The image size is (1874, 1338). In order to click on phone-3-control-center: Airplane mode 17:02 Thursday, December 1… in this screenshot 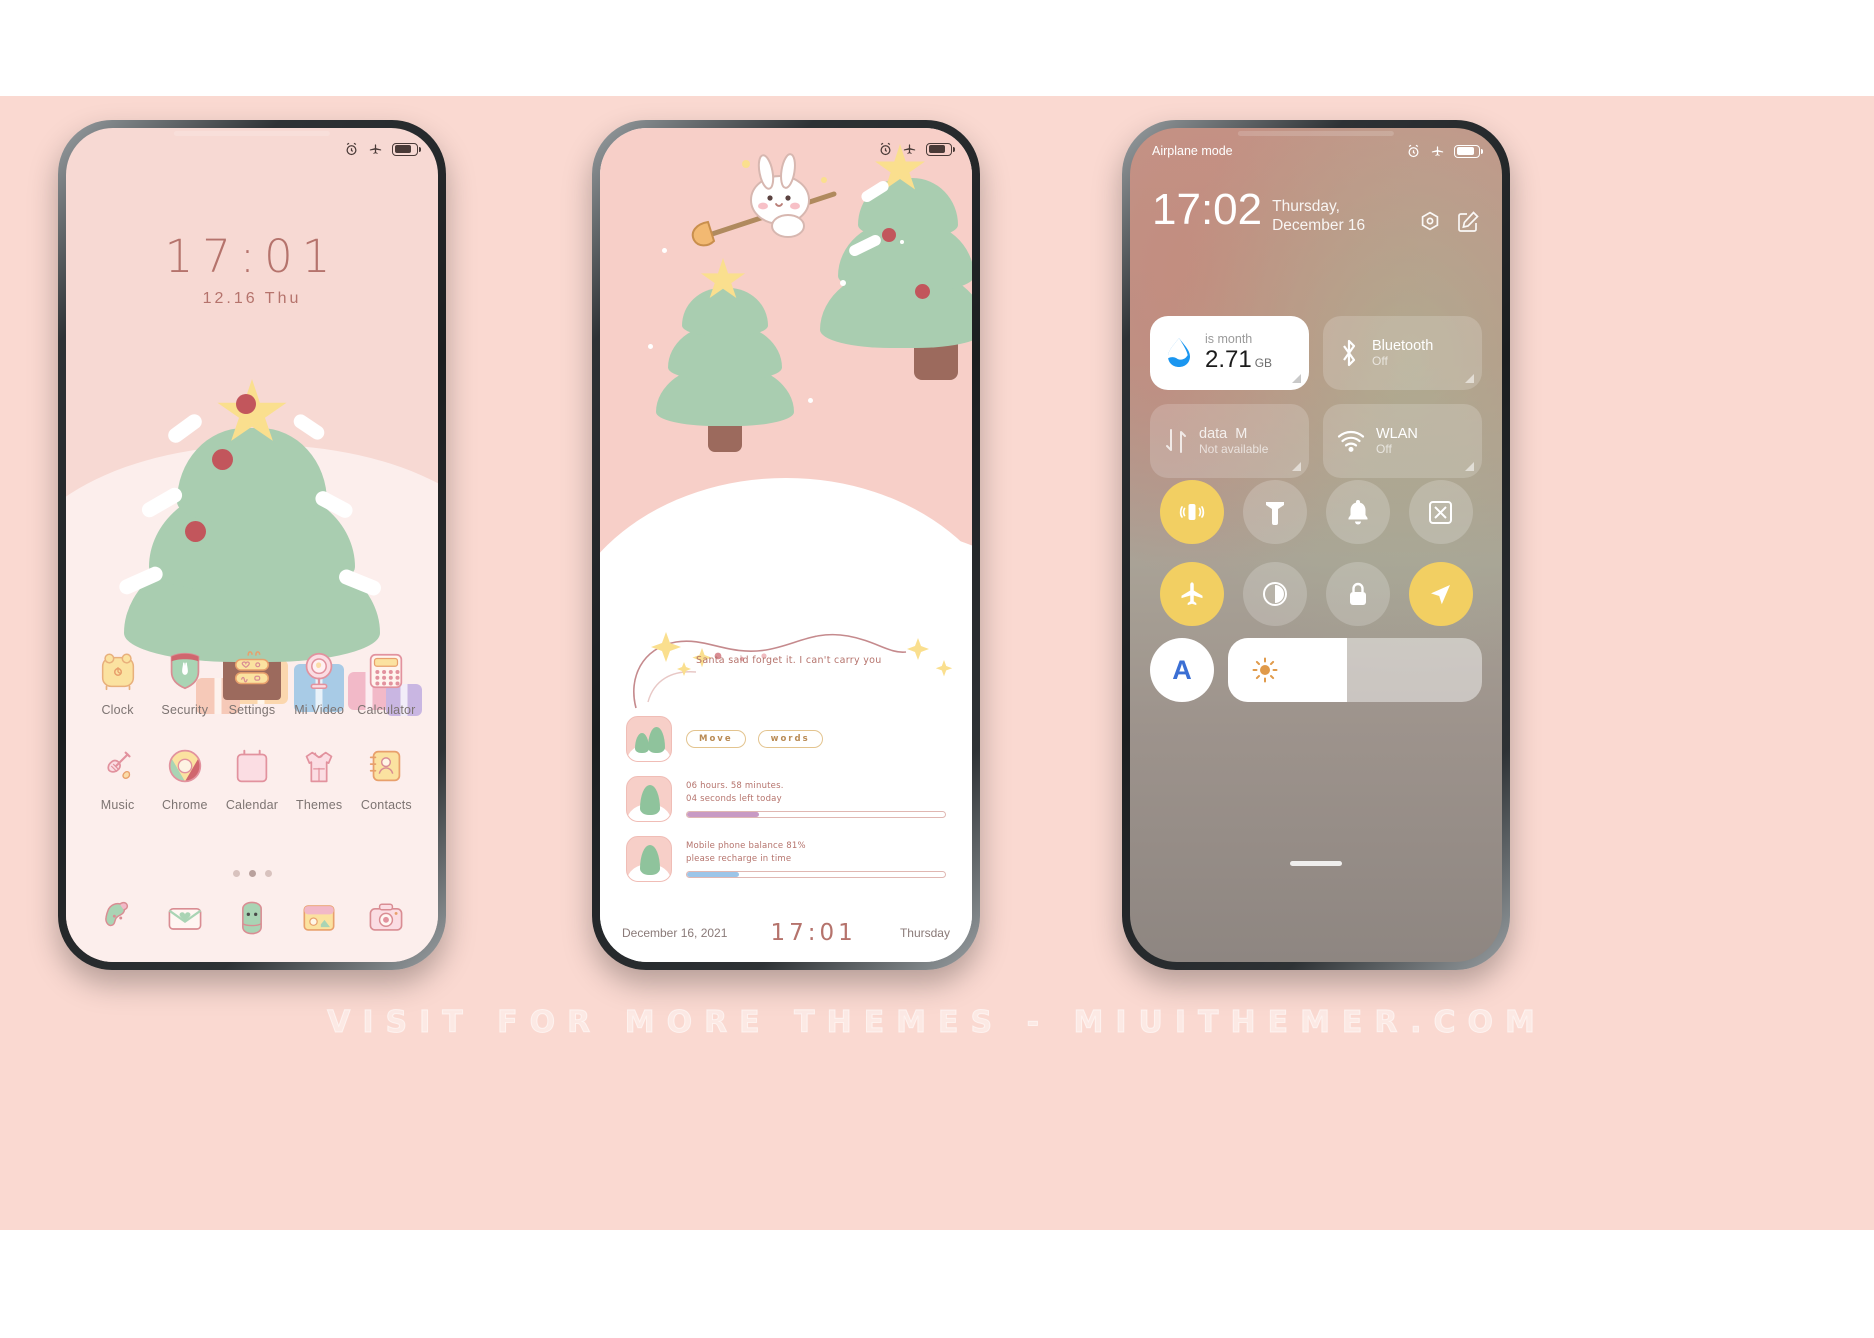, I will do `click(1316, 545)`.